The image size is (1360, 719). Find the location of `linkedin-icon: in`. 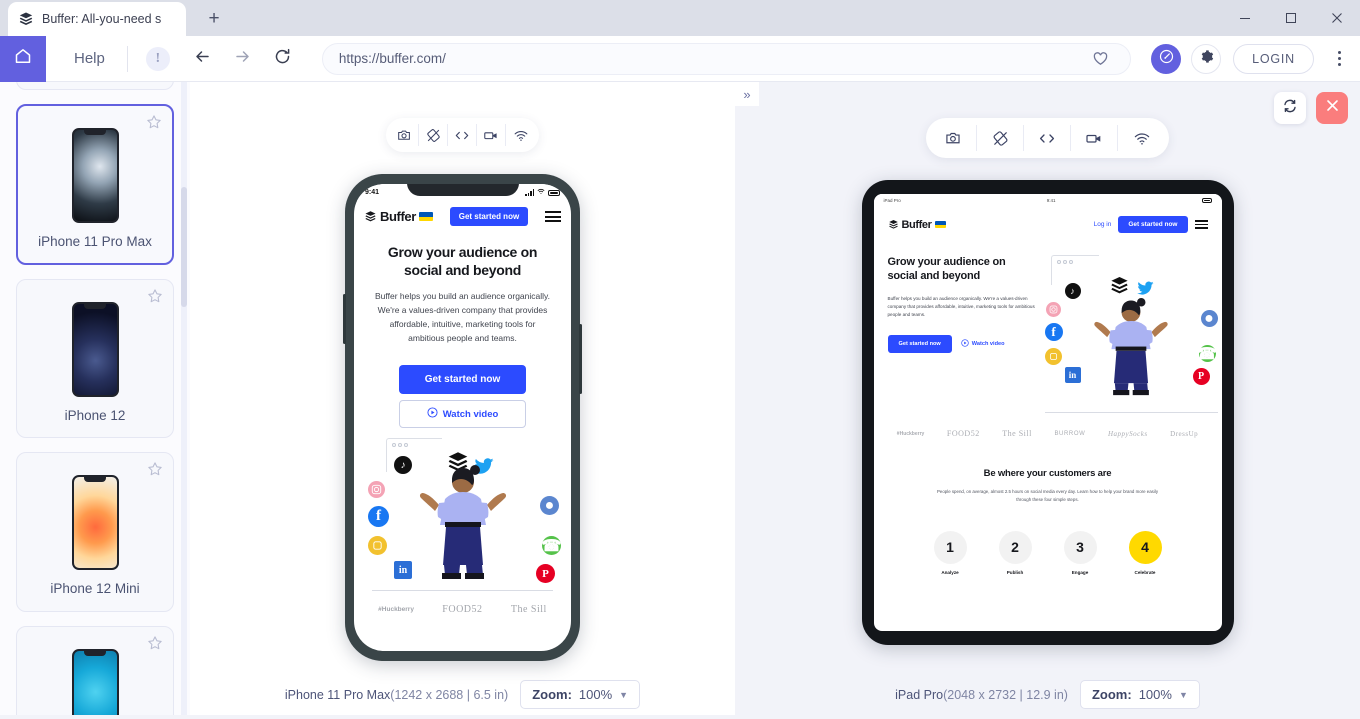

linkedin-icon: in is located at coordinates (1072, 375).